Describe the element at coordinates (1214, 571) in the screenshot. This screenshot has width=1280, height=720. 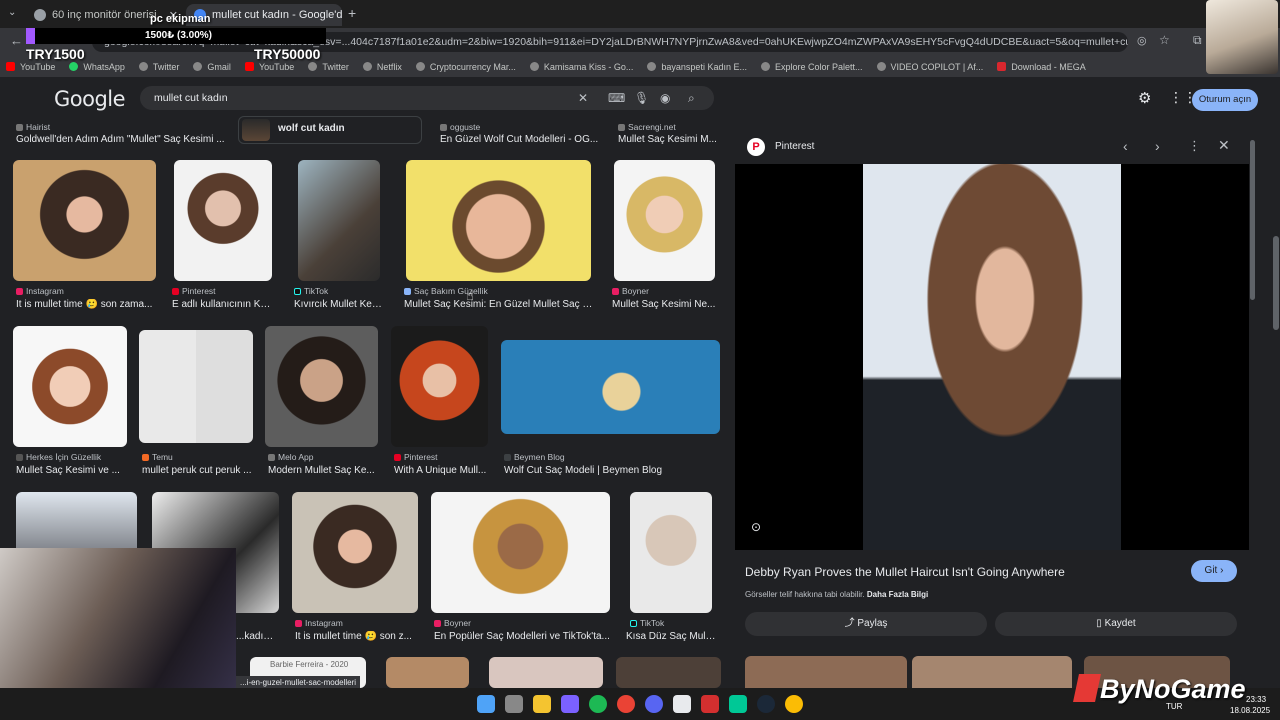
I see `visit-button: Git ›` at that location.